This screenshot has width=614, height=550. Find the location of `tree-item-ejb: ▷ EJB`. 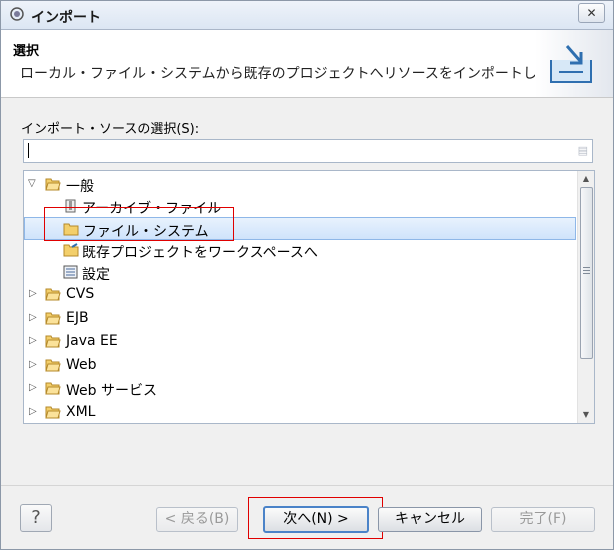

tree-item-ejb: ▷ EJB is located at coordinates (300, 318).